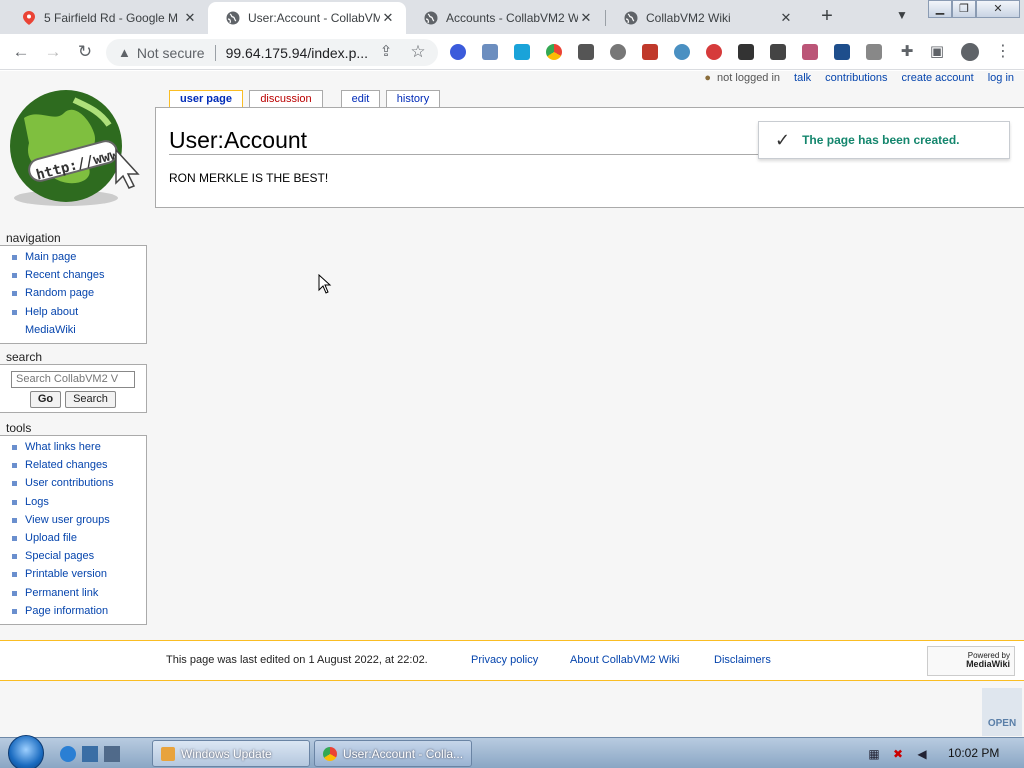 This screenshot has height=768, width=1024. I want to click on back-icon: ←, so click(21, 52).